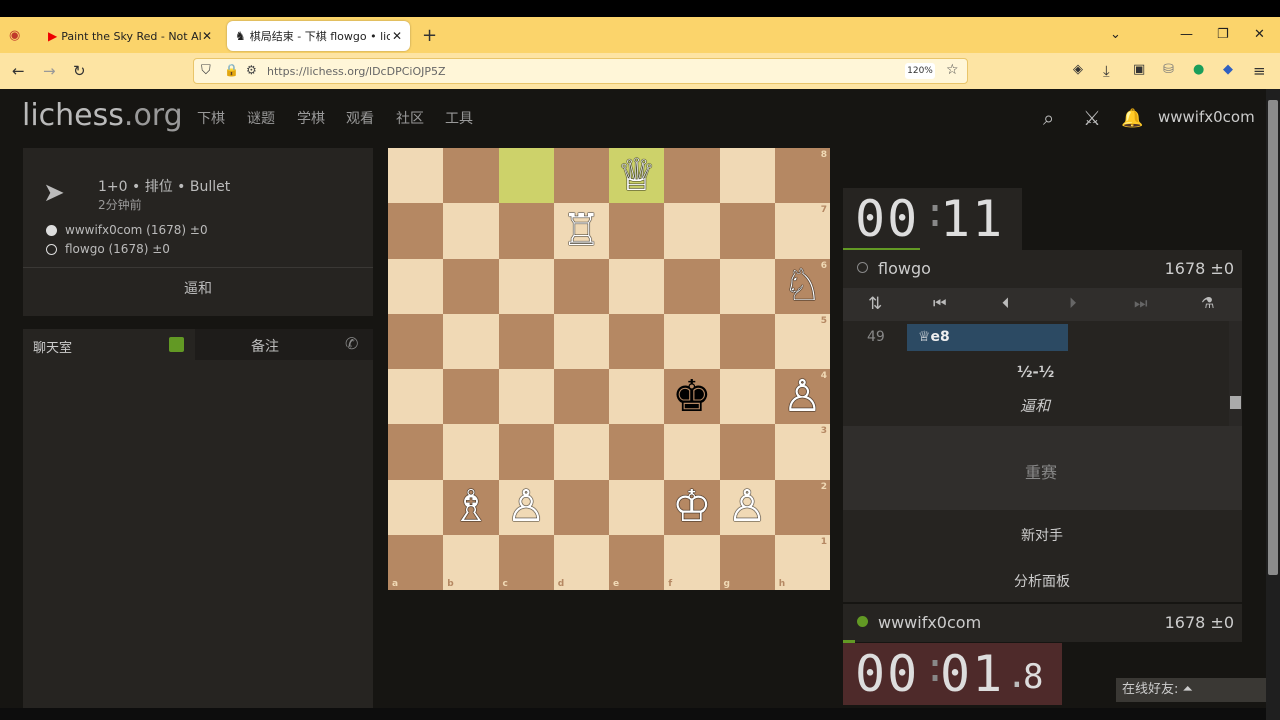  I want to click on top-player-name: flowgo, so click(904, 268).